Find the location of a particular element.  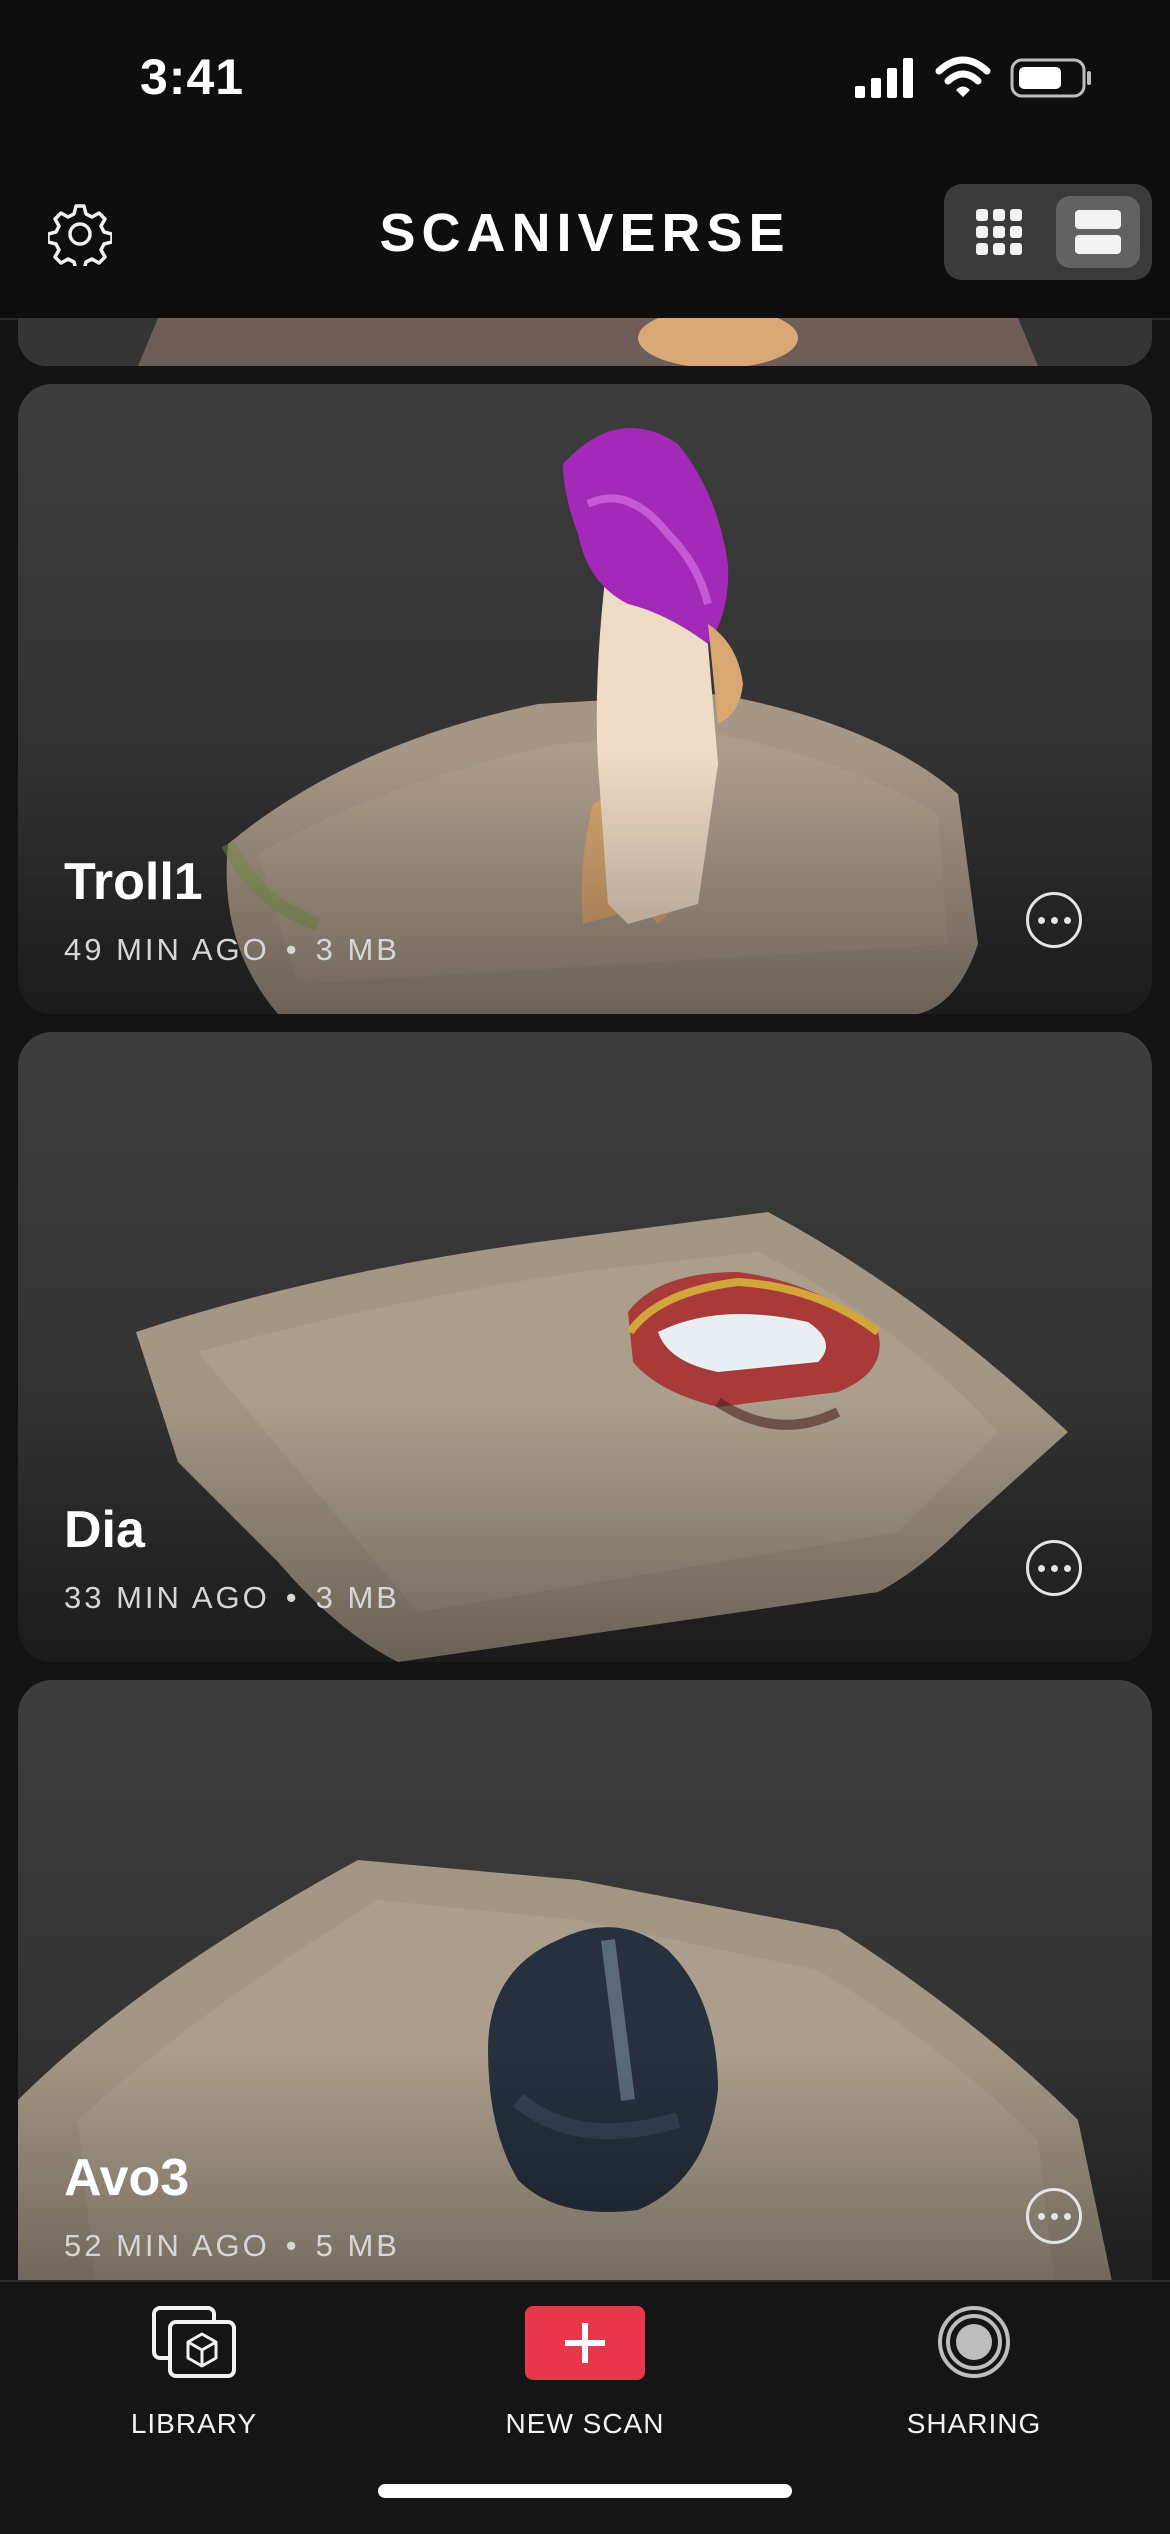

new-scan-button is located at coordinates (585, 2343).